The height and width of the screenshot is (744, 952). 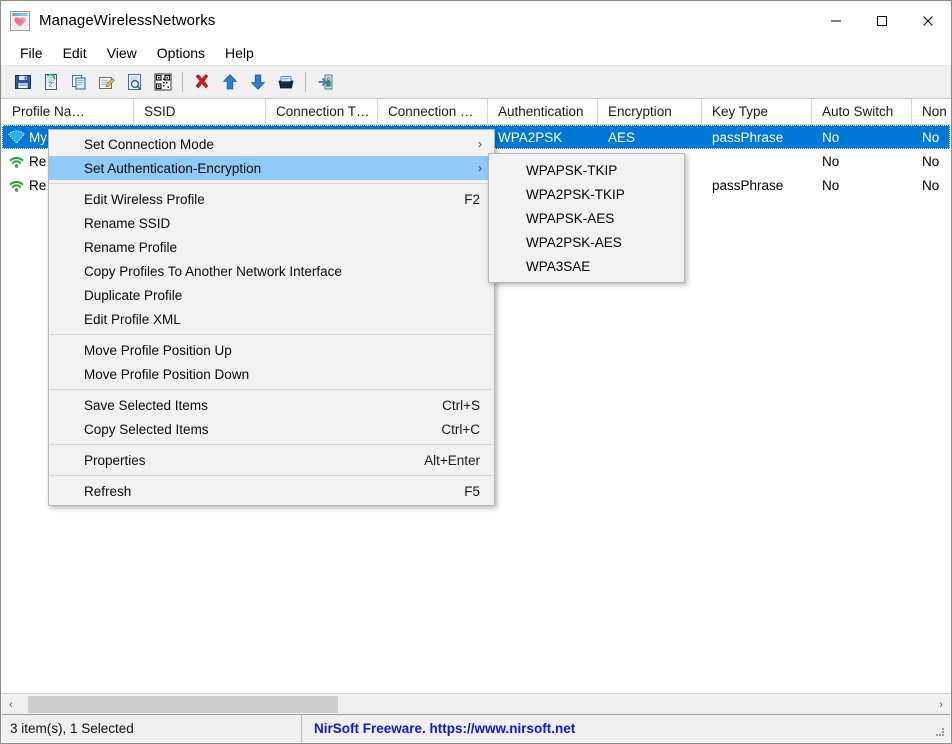 I want to click on scroll-right-arrow-icon: ›, so click(x=941, y=704).